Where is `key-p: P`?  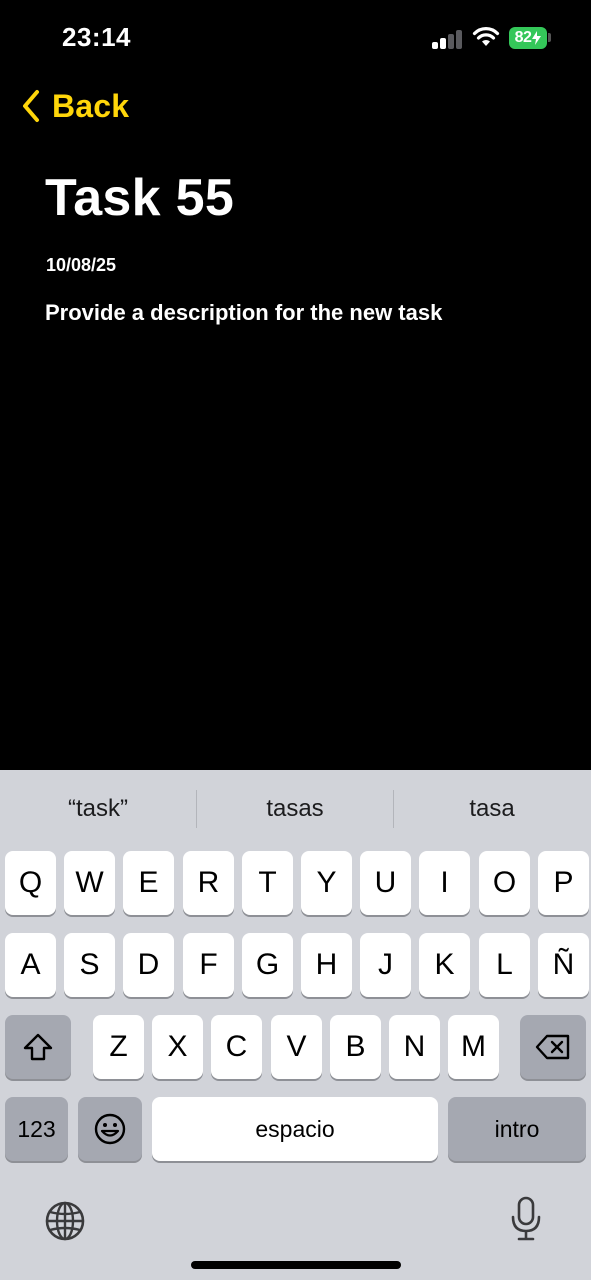
key-p: P is located at coordinates (563, 883).